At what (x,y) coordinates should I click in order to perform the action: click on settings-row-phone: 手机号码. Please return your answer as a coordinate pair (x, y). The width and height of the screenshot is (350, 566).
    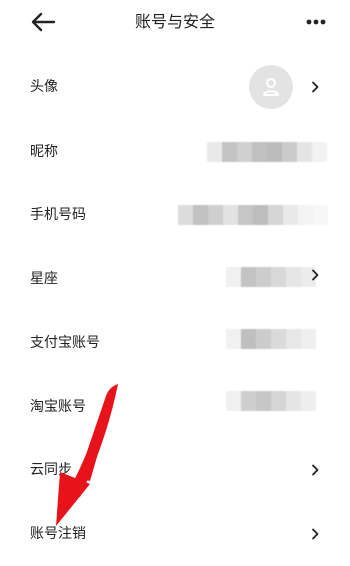
    Looking at the image, I should click on (175, 215).